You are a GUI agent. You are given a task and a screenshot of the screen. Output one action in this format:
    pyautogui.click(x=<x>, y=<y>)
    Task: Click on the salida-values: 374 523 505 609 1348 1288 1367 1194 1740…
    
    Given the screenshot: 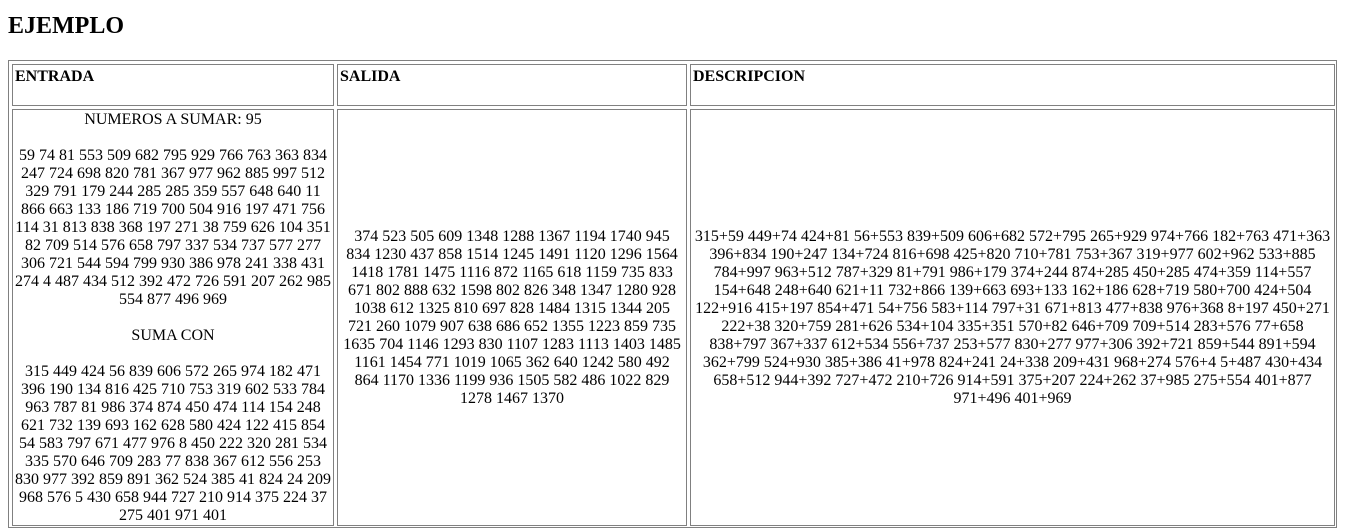 What is the action you would take?
    pyautogui.click(x=512, y=317)
    